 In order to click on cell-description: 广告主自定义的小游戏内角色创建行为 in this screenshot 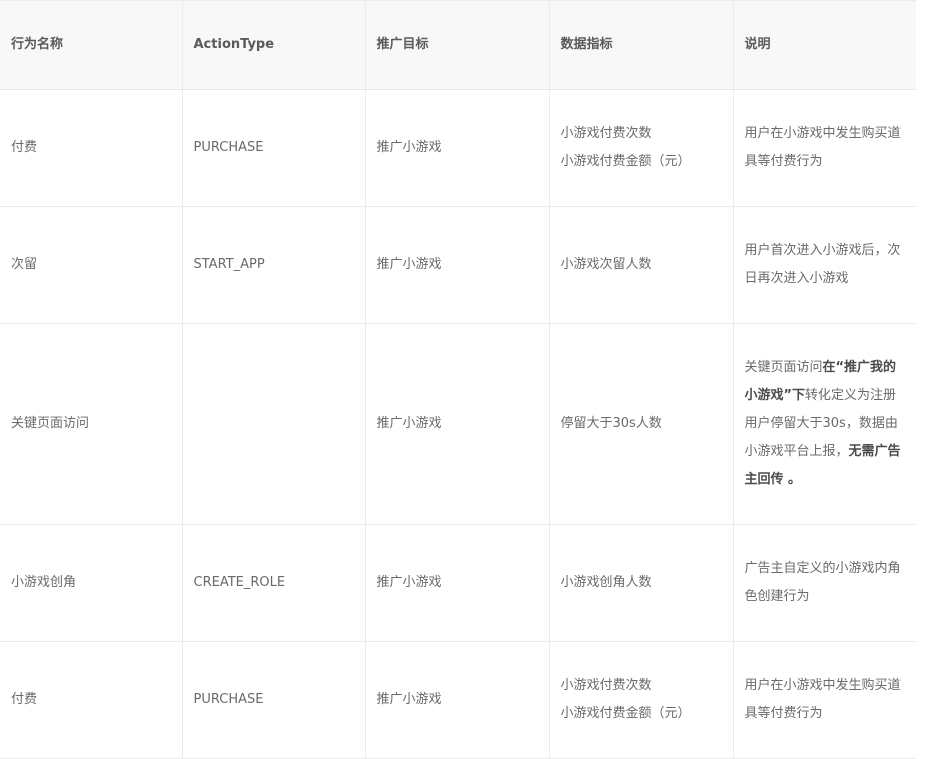, I will do `click(824, 583)`.